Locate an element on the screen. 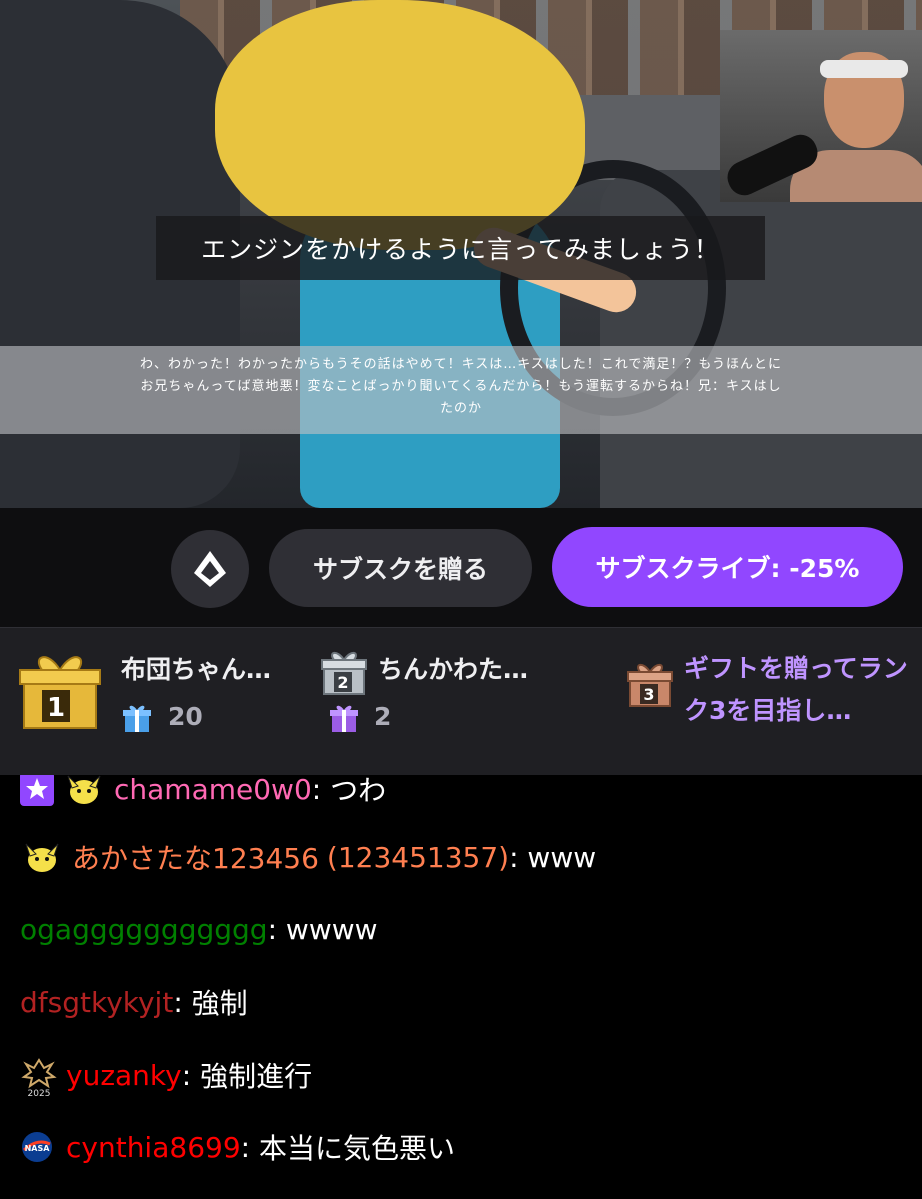 The width and height of the screenshot is (922, 1199). chat-message: NASA cynthia8699: 本当に気色悪い is located at coordinates (237, 1147).